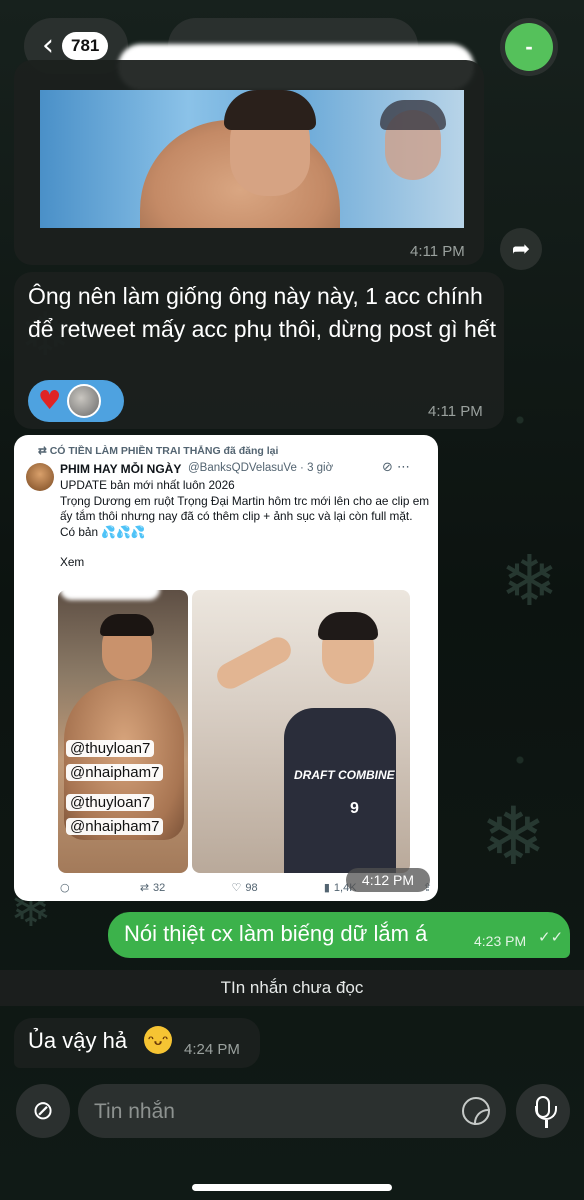 The width and height of the screenshot is (584, 1200). I want to click on tweet-retweets: ⇄ 32, so click(152, 887).